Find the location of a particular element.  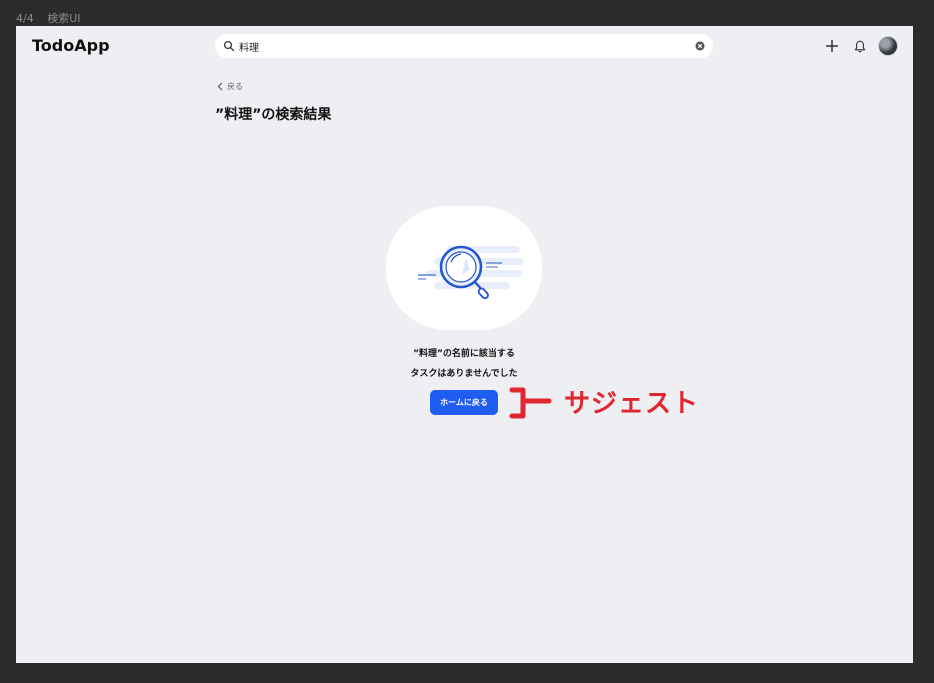

annotation-label: サジェスト is located at coordinates (632, 404).